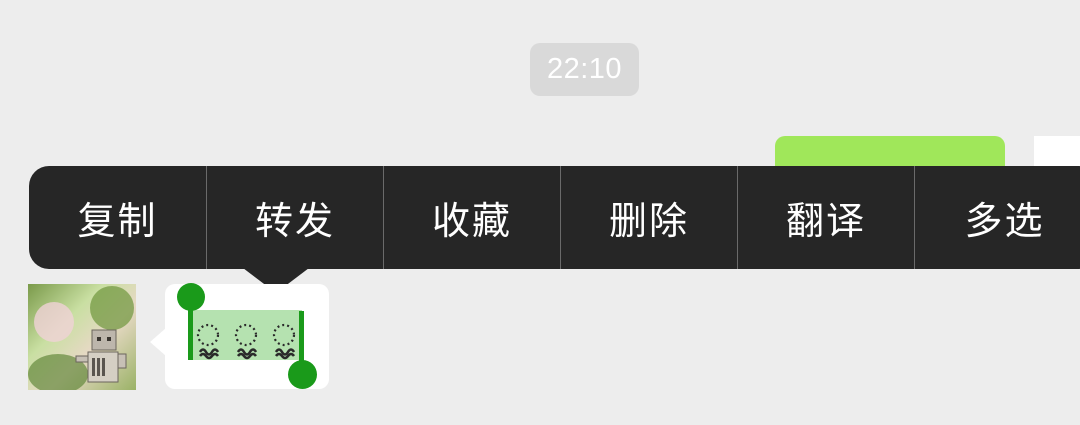 This screenshot has width=1080, height=425. What do you see at coordinates (997, 217) in the screenshot?
I see `menu-item-multi-select: 多选` at bounding box center [997, 217].